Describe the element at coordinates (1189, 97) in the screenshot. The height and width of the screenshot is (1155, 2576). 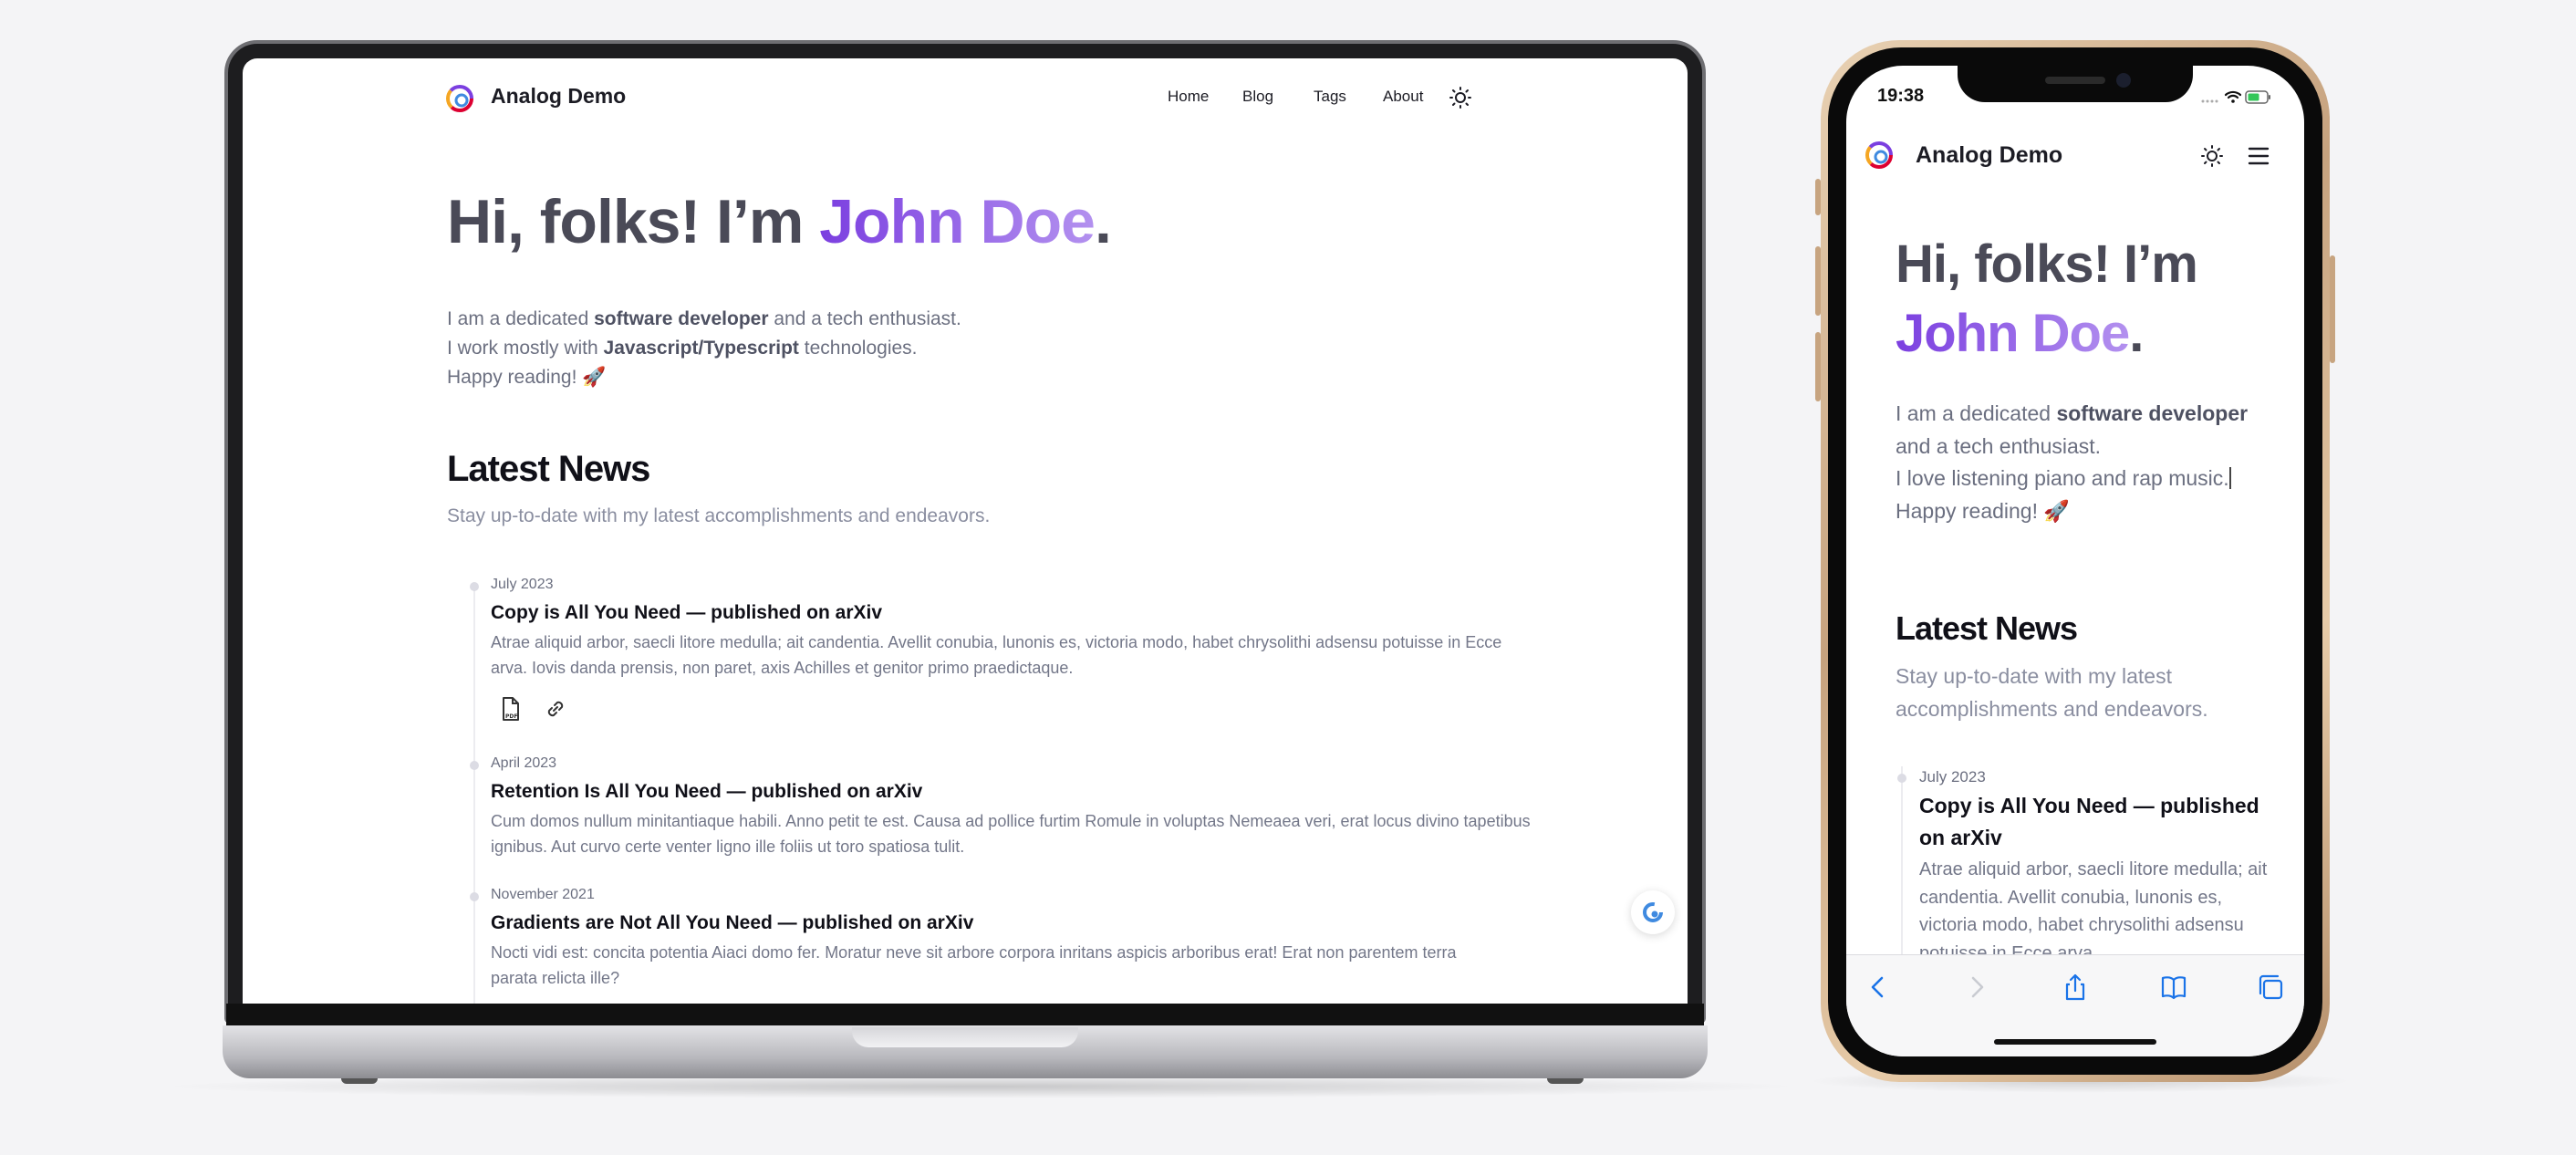
I see `nav-home: Home` at that location.